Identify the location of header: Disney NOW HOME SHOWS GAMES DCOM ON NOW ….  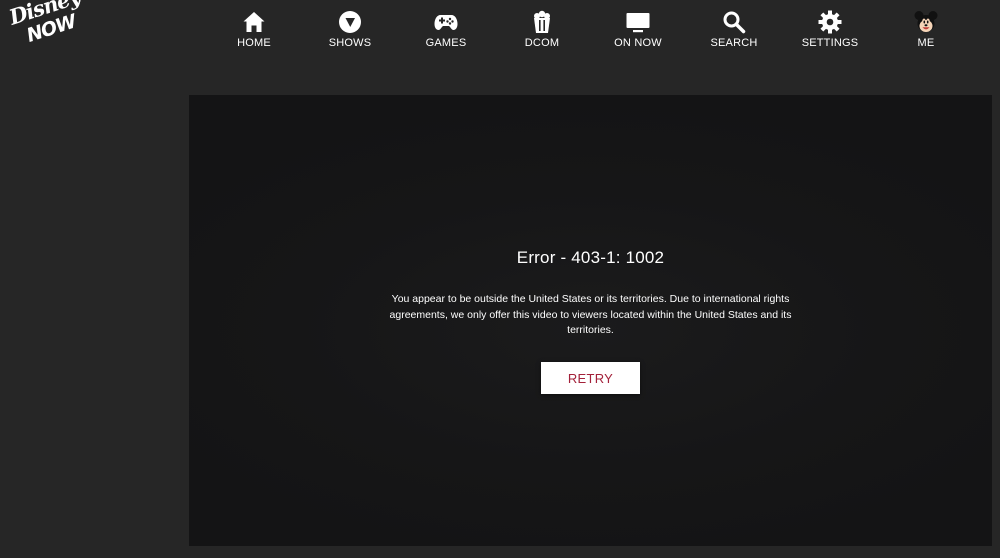
(500, 33).